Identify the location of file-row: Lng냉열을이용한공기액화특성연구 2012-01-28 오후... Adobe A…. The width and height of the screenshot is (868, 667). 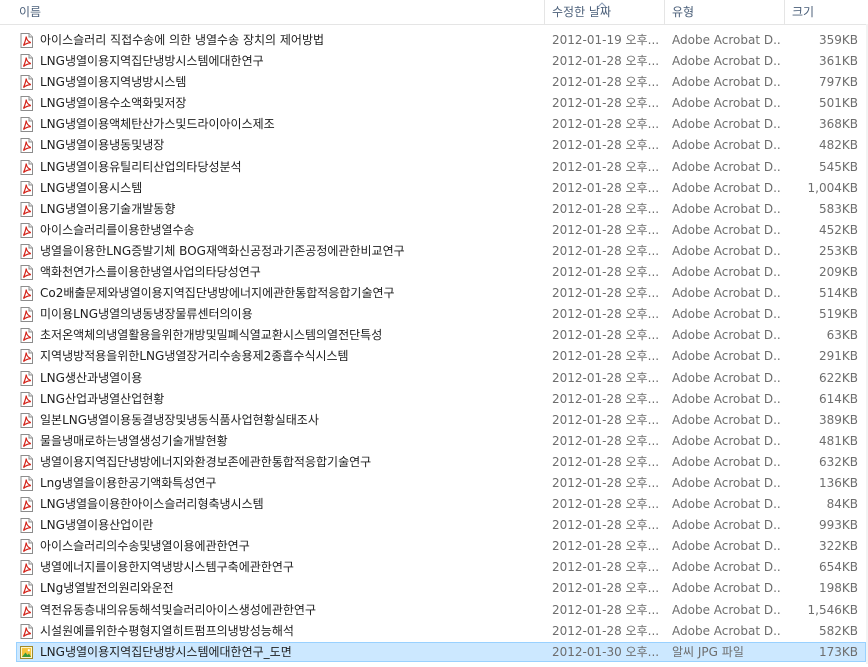
(434, 483).